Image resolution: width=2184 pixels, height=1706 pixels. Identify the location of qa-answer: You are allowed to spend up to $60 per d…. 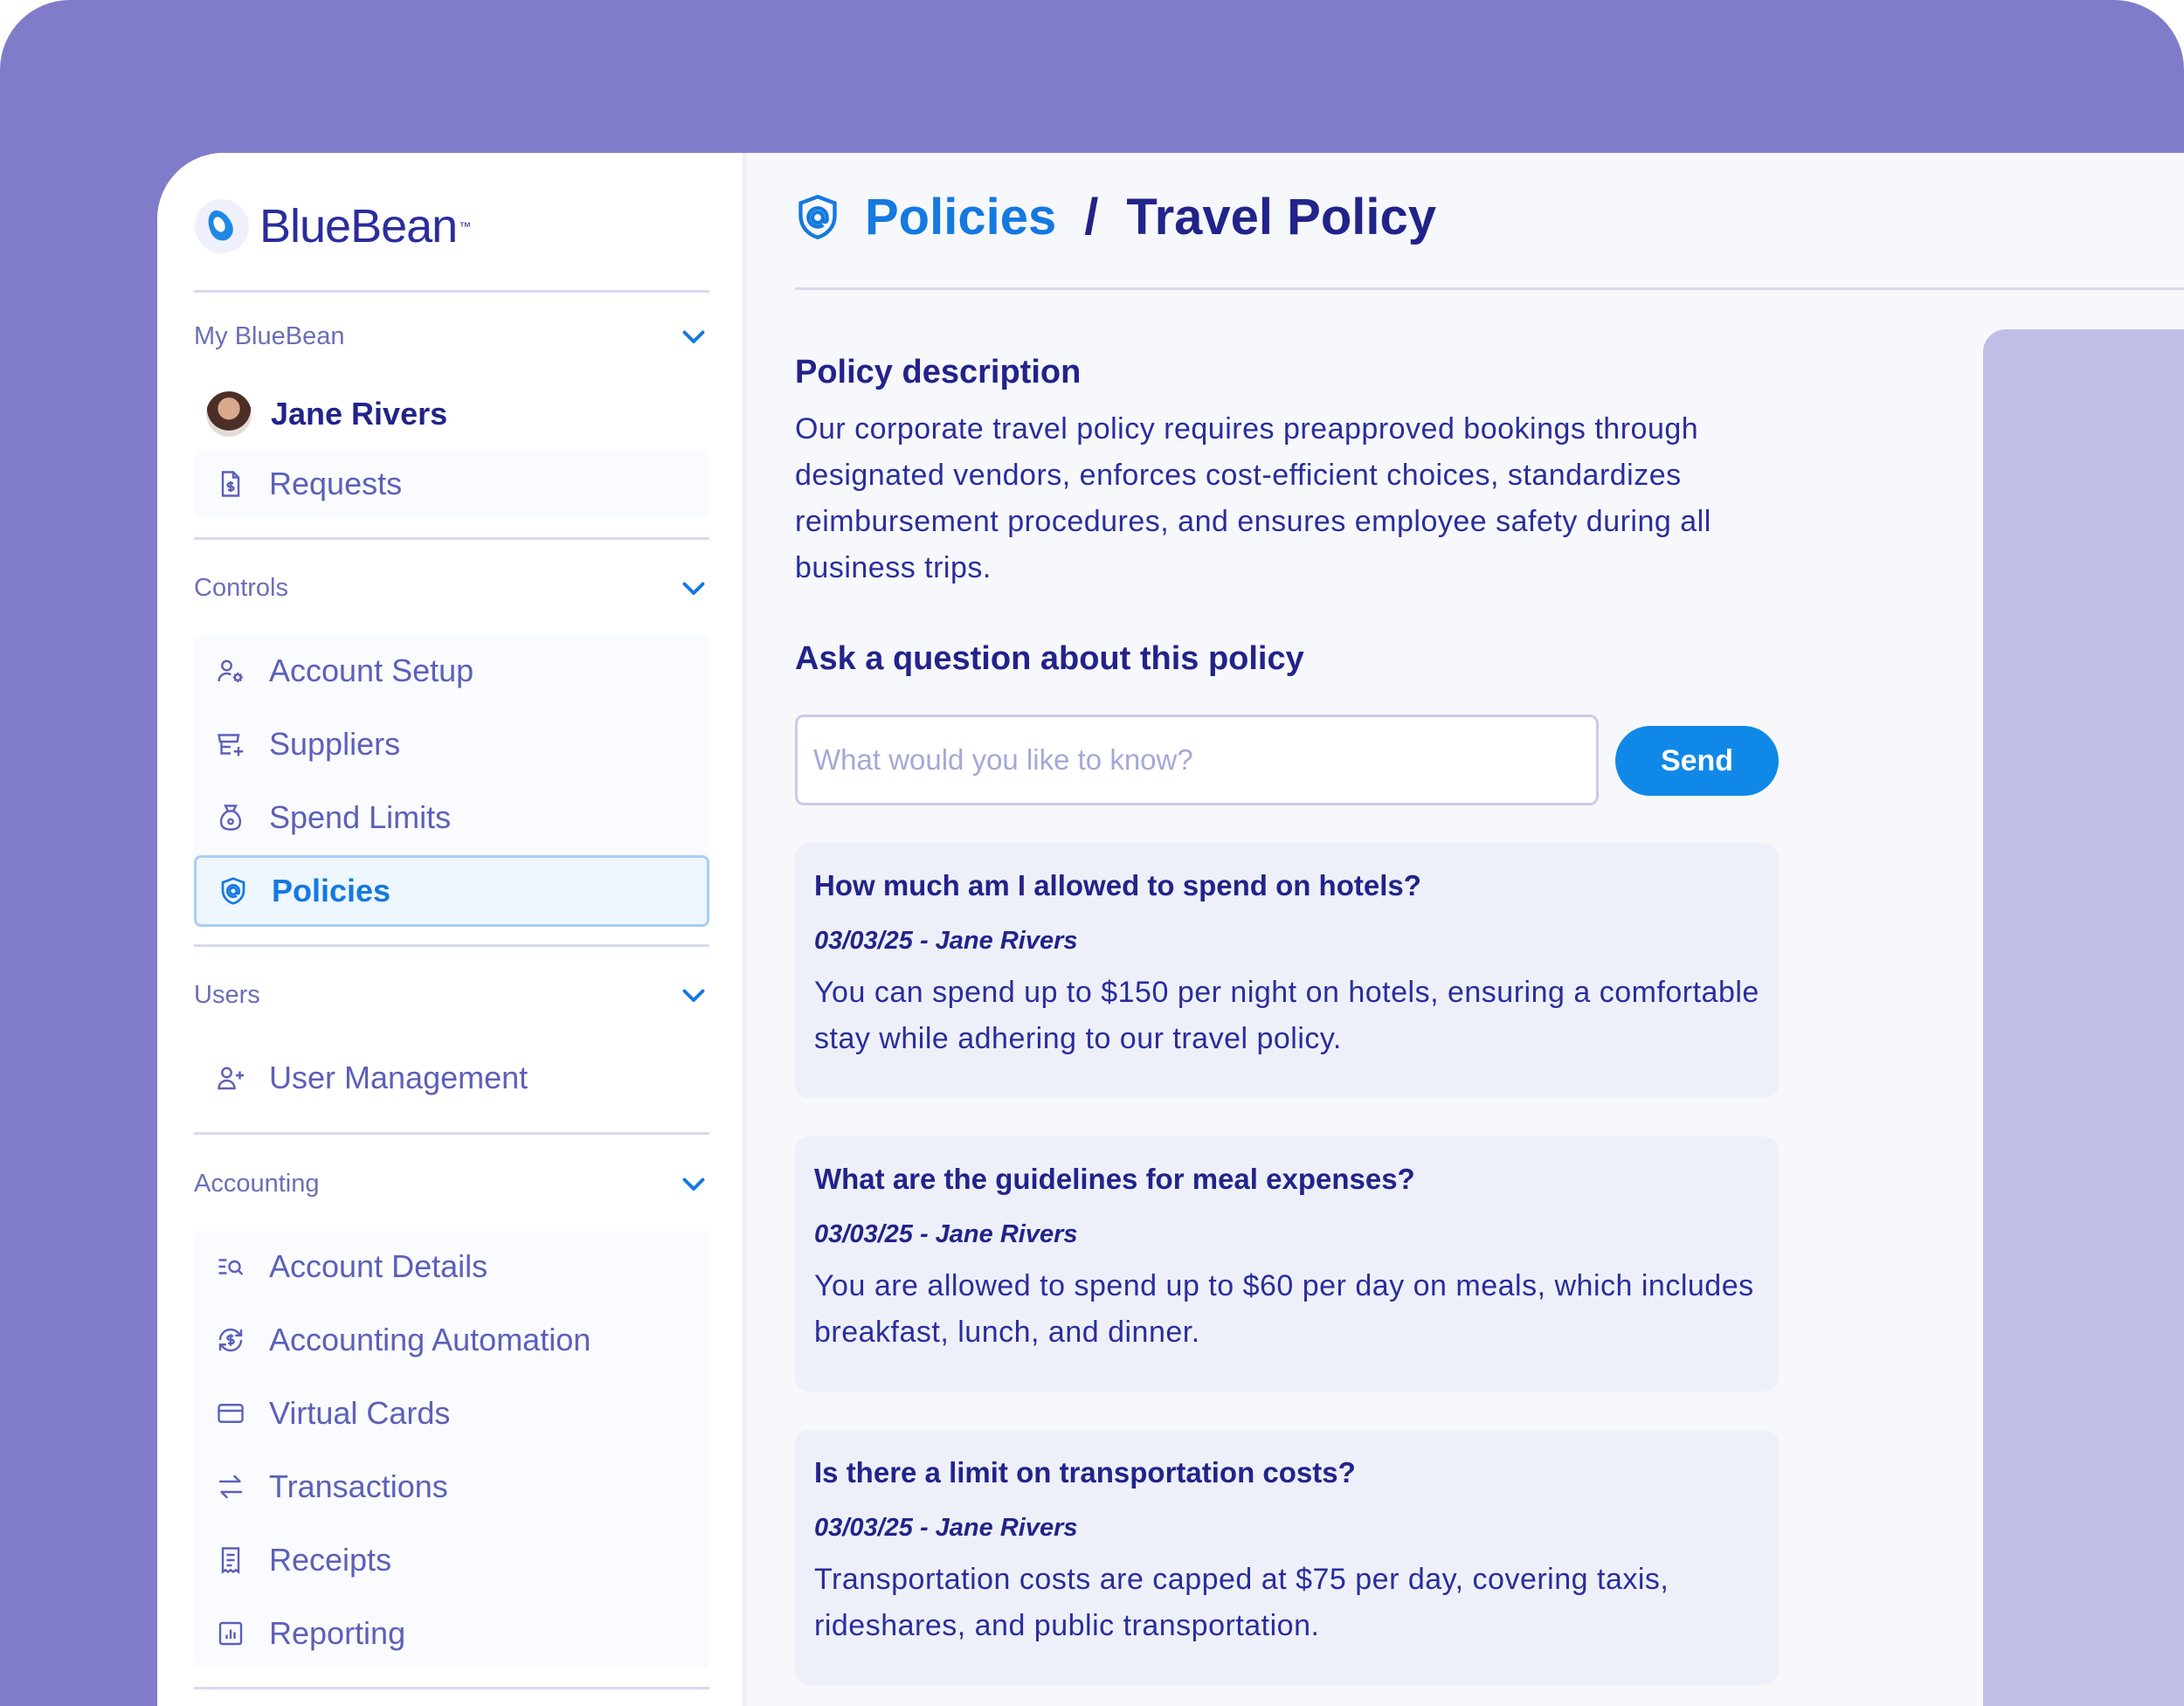
(1284, 1309).